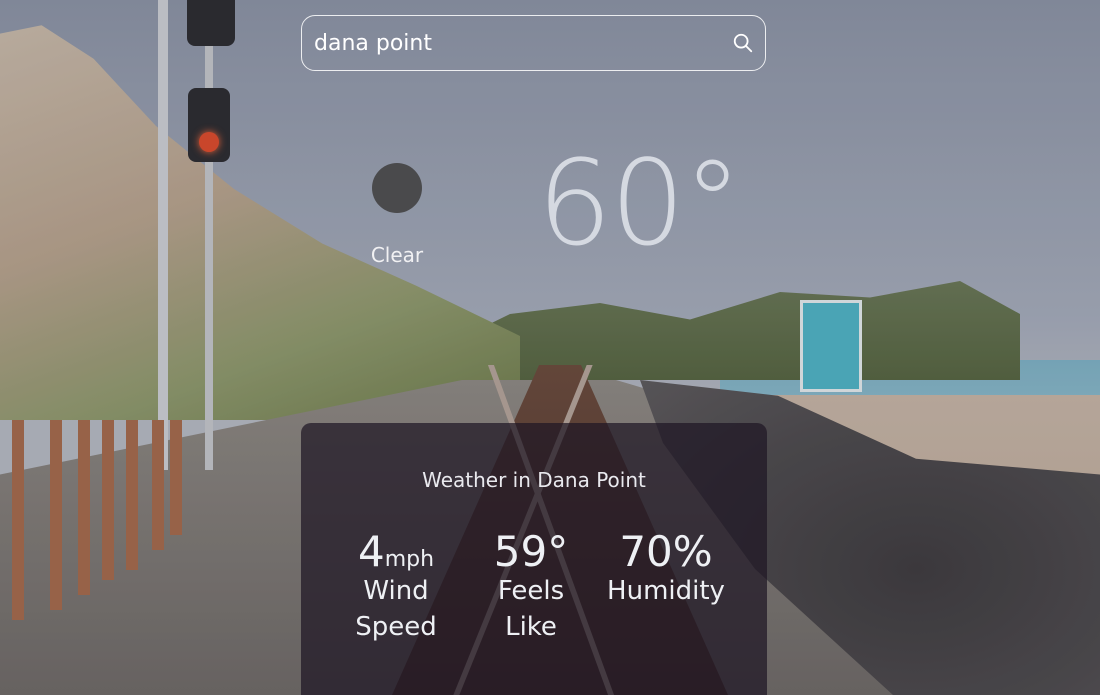  What do you see at coordinates (666, 591) in the screenshot?
I see `humidity-label: Humidity` at bounding box center [666, 591].